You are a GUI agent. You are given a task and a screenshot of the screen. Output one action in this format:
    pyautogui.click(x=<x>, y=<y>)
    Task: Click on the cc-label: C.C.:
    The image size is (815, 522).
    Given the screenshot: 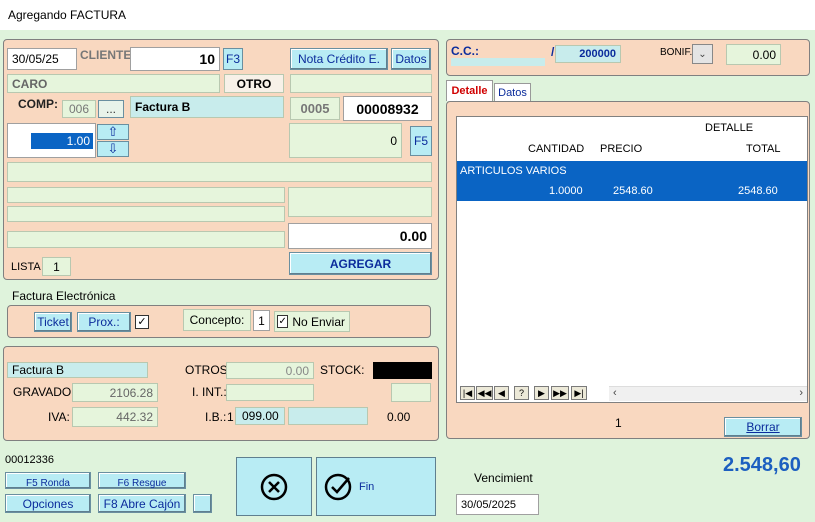 What is the action you would take?
    pyautogui.click(x=465, y=51)
    